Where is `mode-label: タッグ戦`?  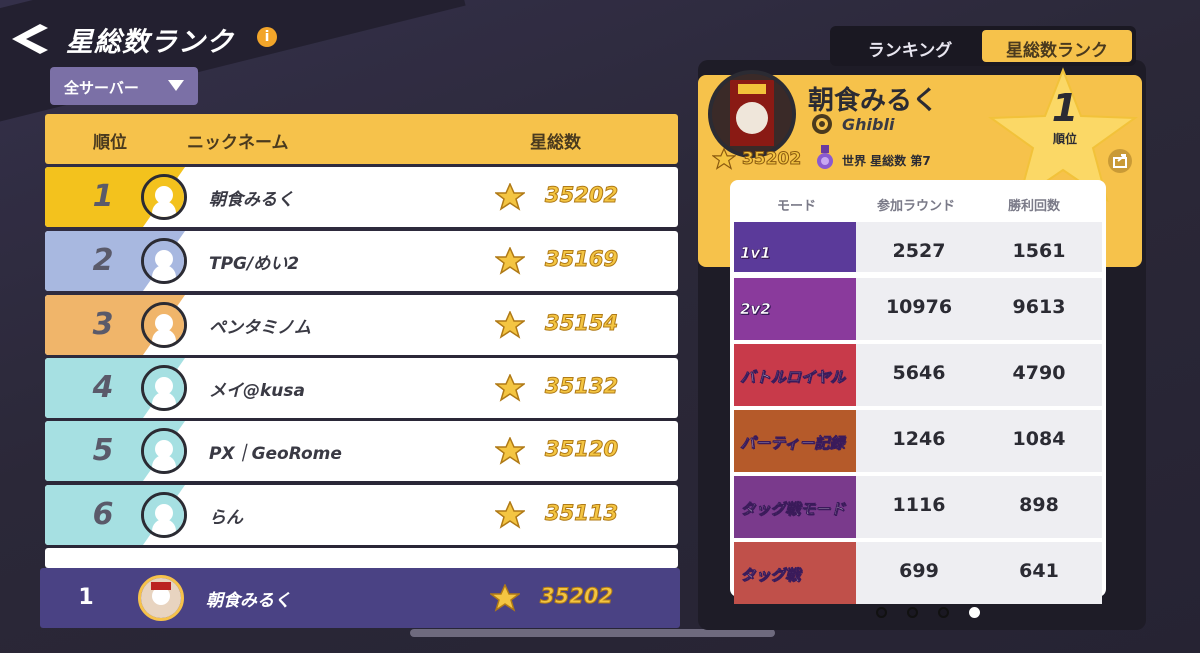 mode-label: タッグ戦 is located at coordinates (770, 575).